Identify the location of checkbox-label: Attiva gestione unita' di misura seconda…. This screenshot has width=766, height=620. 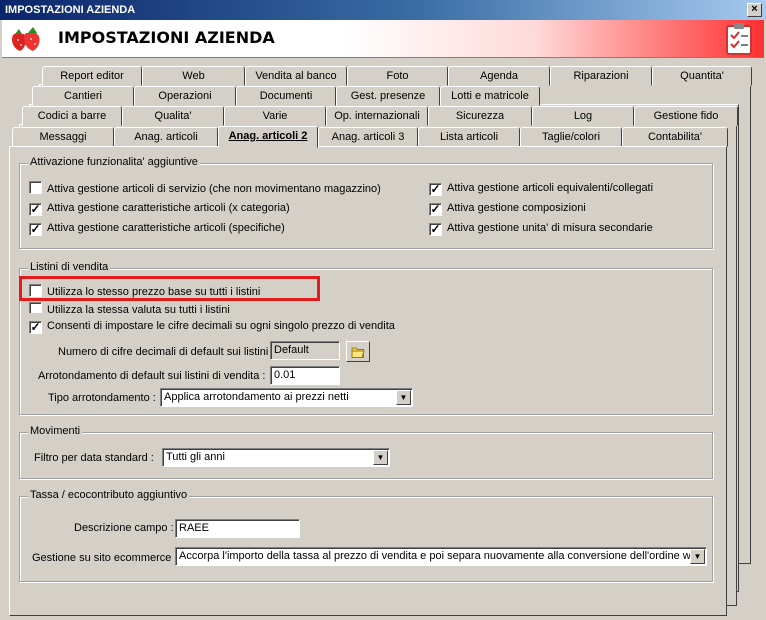
(550, 228).